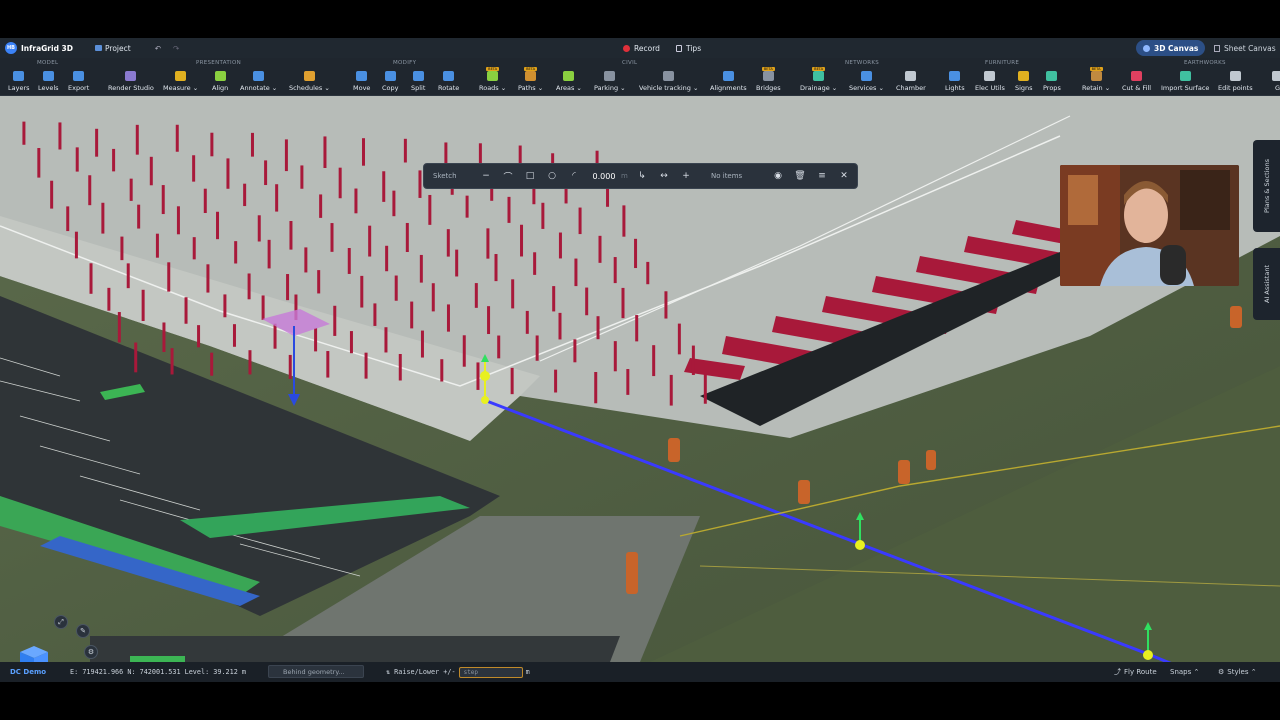 This screenshot has width=1280, height=720. I want to click on tool-layers: Layers, so click(19, 83).